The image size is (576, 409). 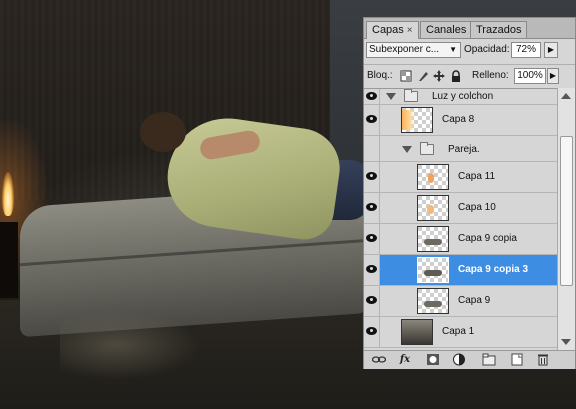 I want to click on tab-trazados-label: Trazados, so click(x=499, y=30).